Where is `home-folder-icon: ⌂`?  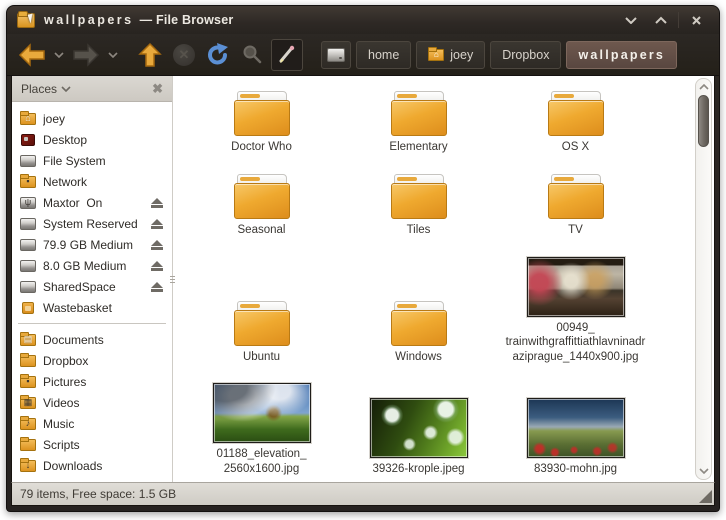
home-folder-icon: ⌂ is located at coordinates (28, 118).